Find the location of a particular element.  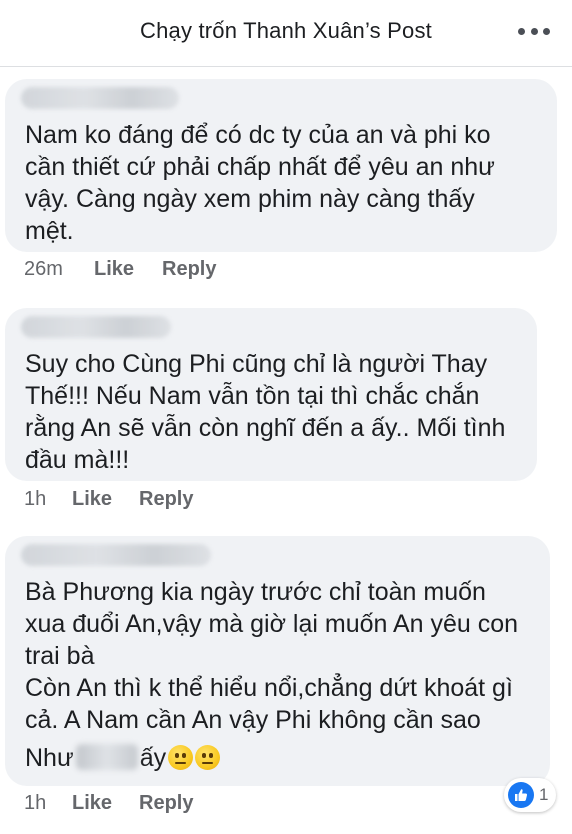

comment-last-line: Như ấy is located at coordinates (123, 758).